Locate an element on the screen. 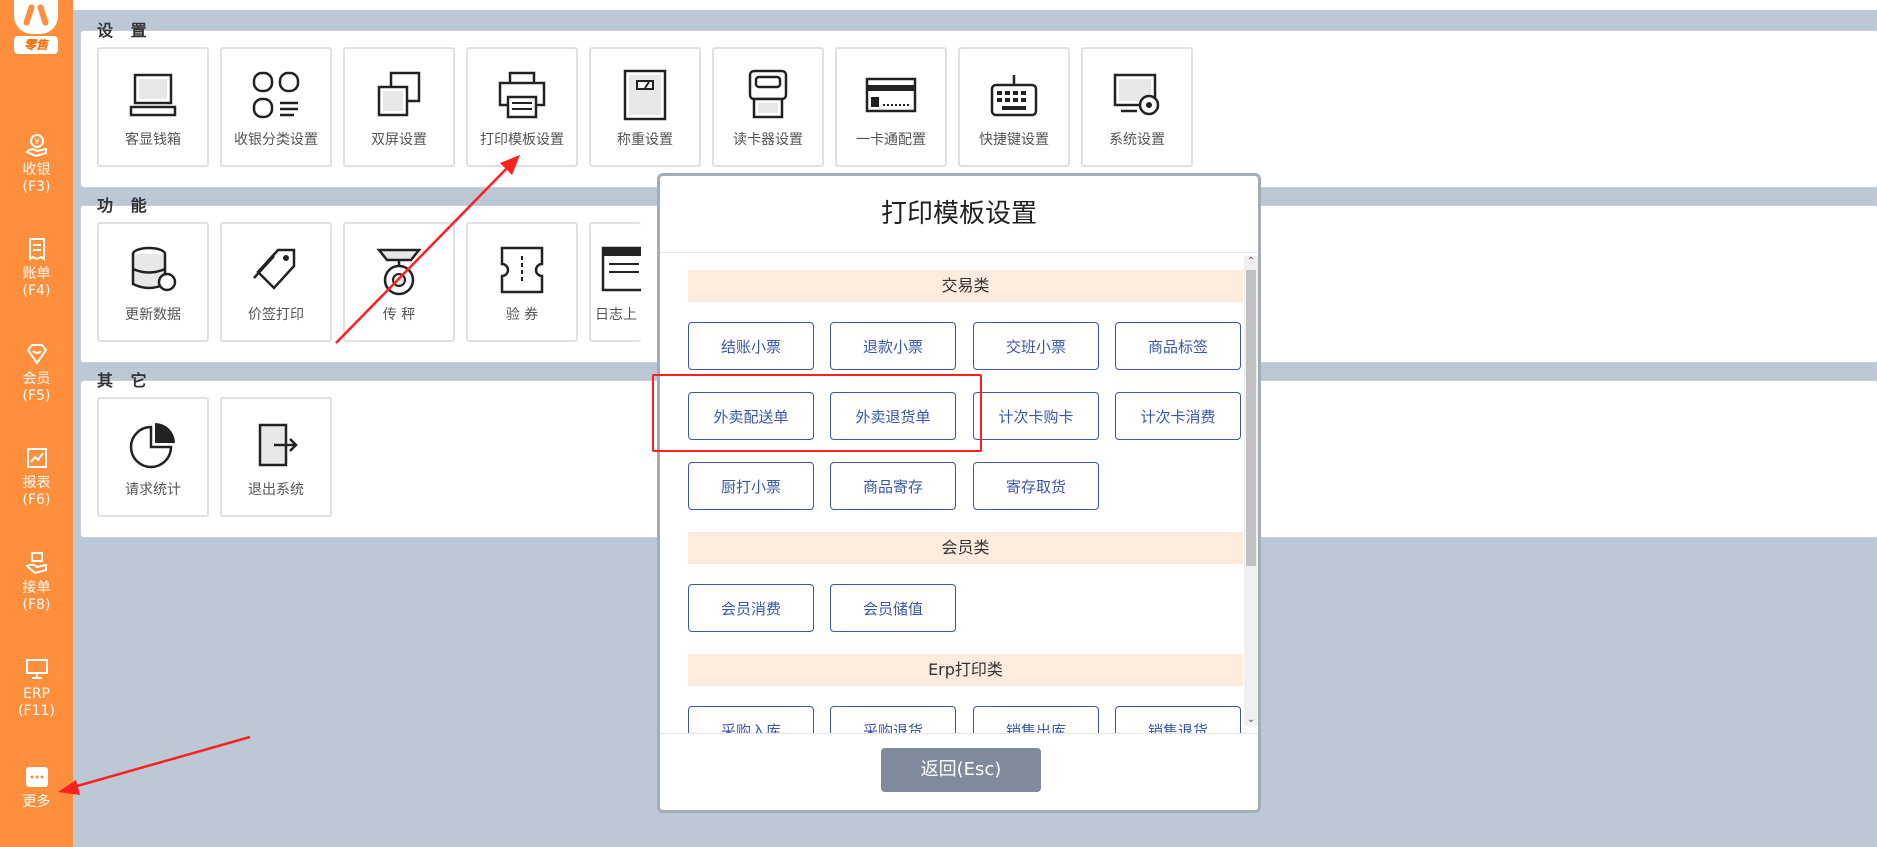 Image resolution: width=1877 pixels, height=847 pixels. sidebar-item-members: 会员 (F5) is located at coordinates (36, 373).